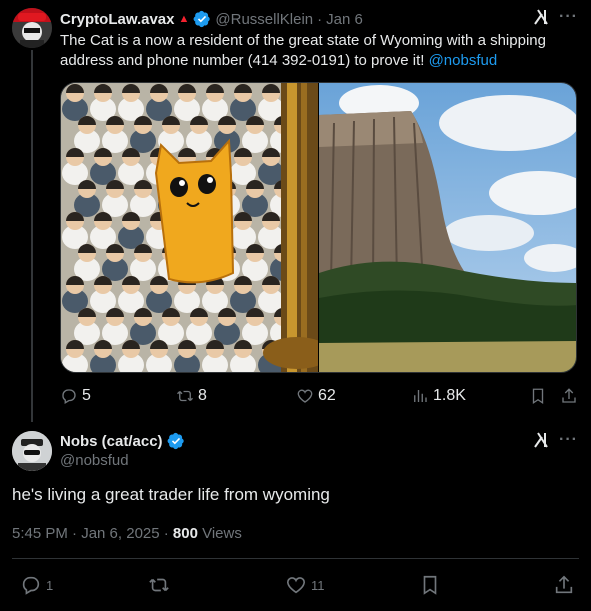  Describe the element at coordinates (122, 461) in the screenshot. I see `handle: @nobsfud` at that location.